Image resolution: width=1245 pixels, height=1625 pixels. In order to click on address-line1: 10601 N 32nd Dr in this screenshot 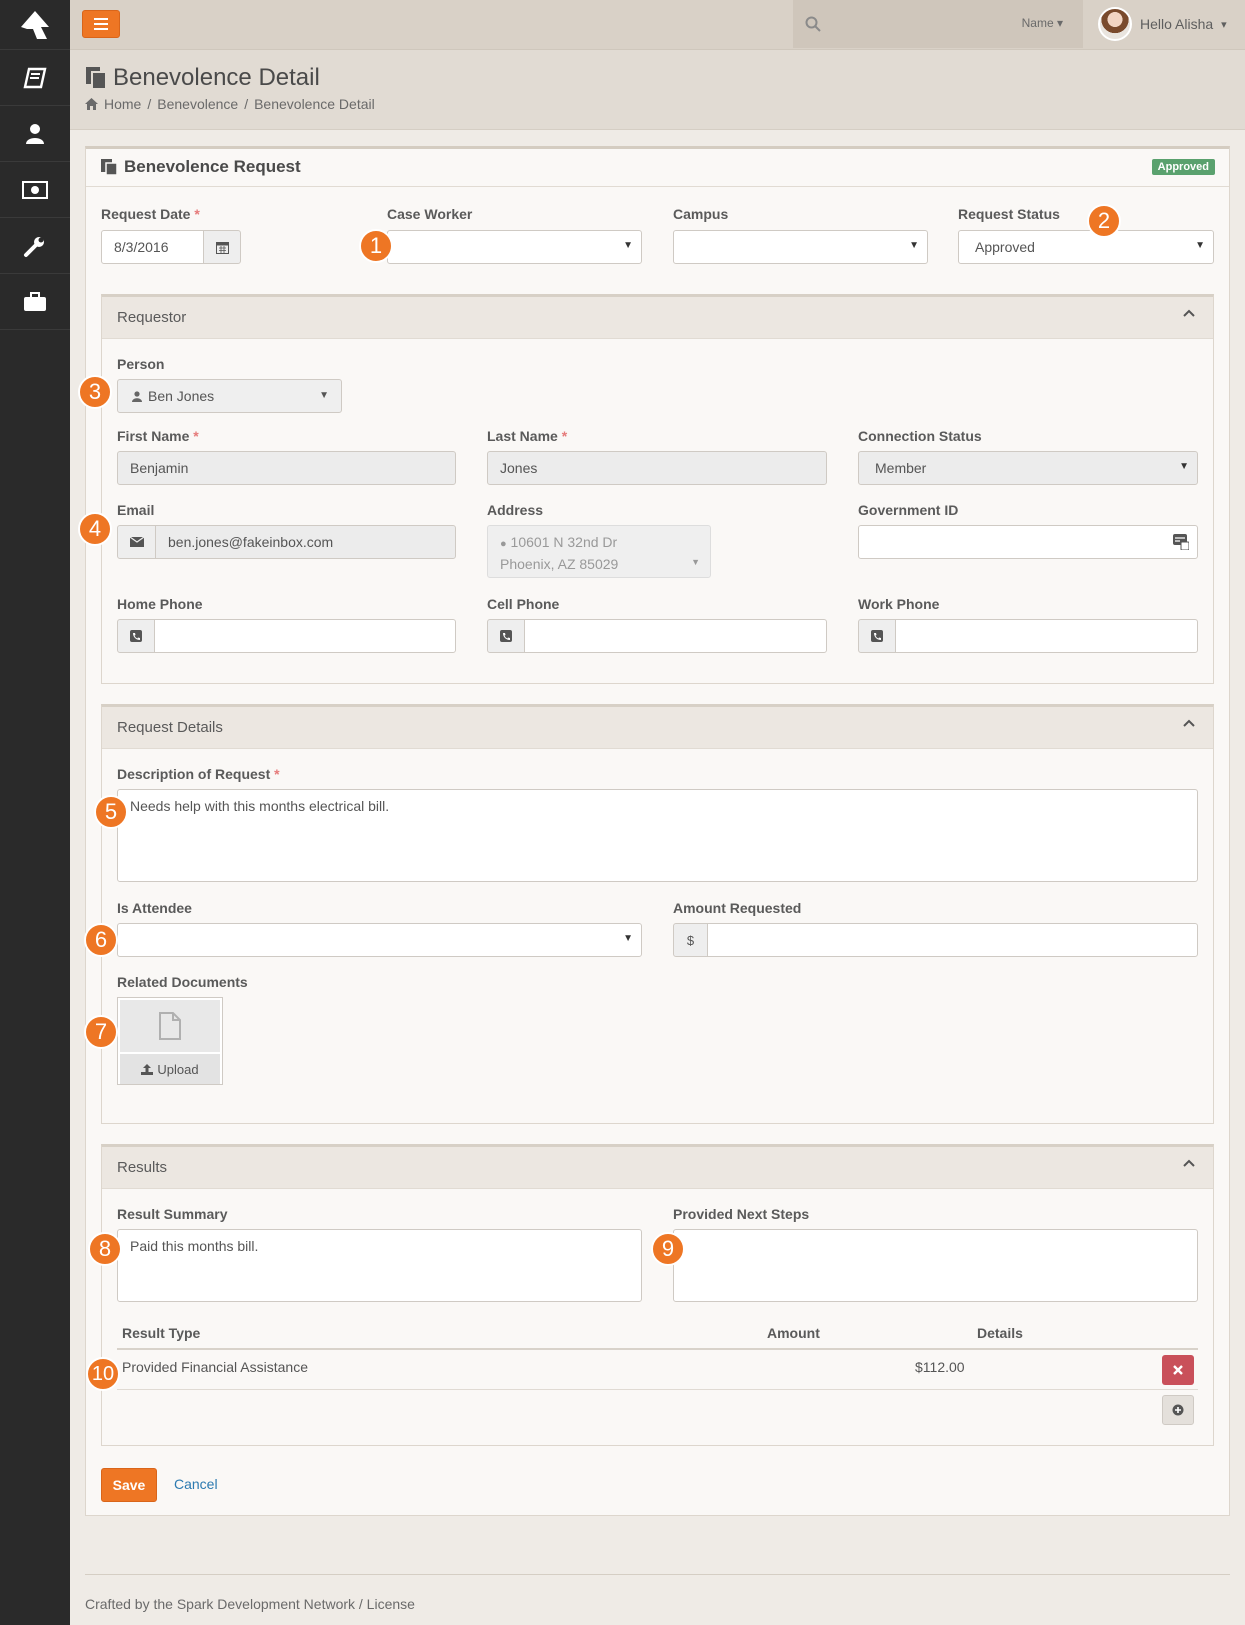, I will do `click(564, 542)`.